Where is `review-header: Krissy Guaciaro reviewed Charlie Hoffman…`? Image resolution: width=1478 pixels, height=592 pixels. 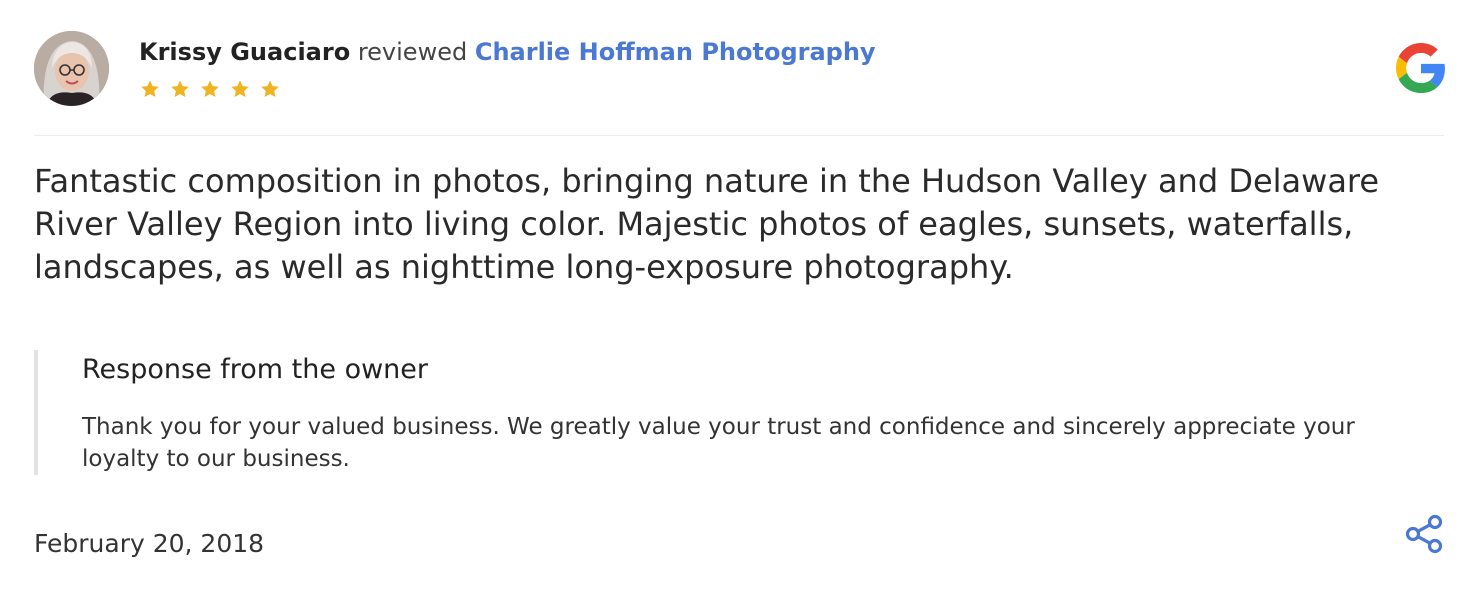 review-header: Krissy Guaciaro reviewed Charlie Hoffman… is located at coordinates (507, 52).